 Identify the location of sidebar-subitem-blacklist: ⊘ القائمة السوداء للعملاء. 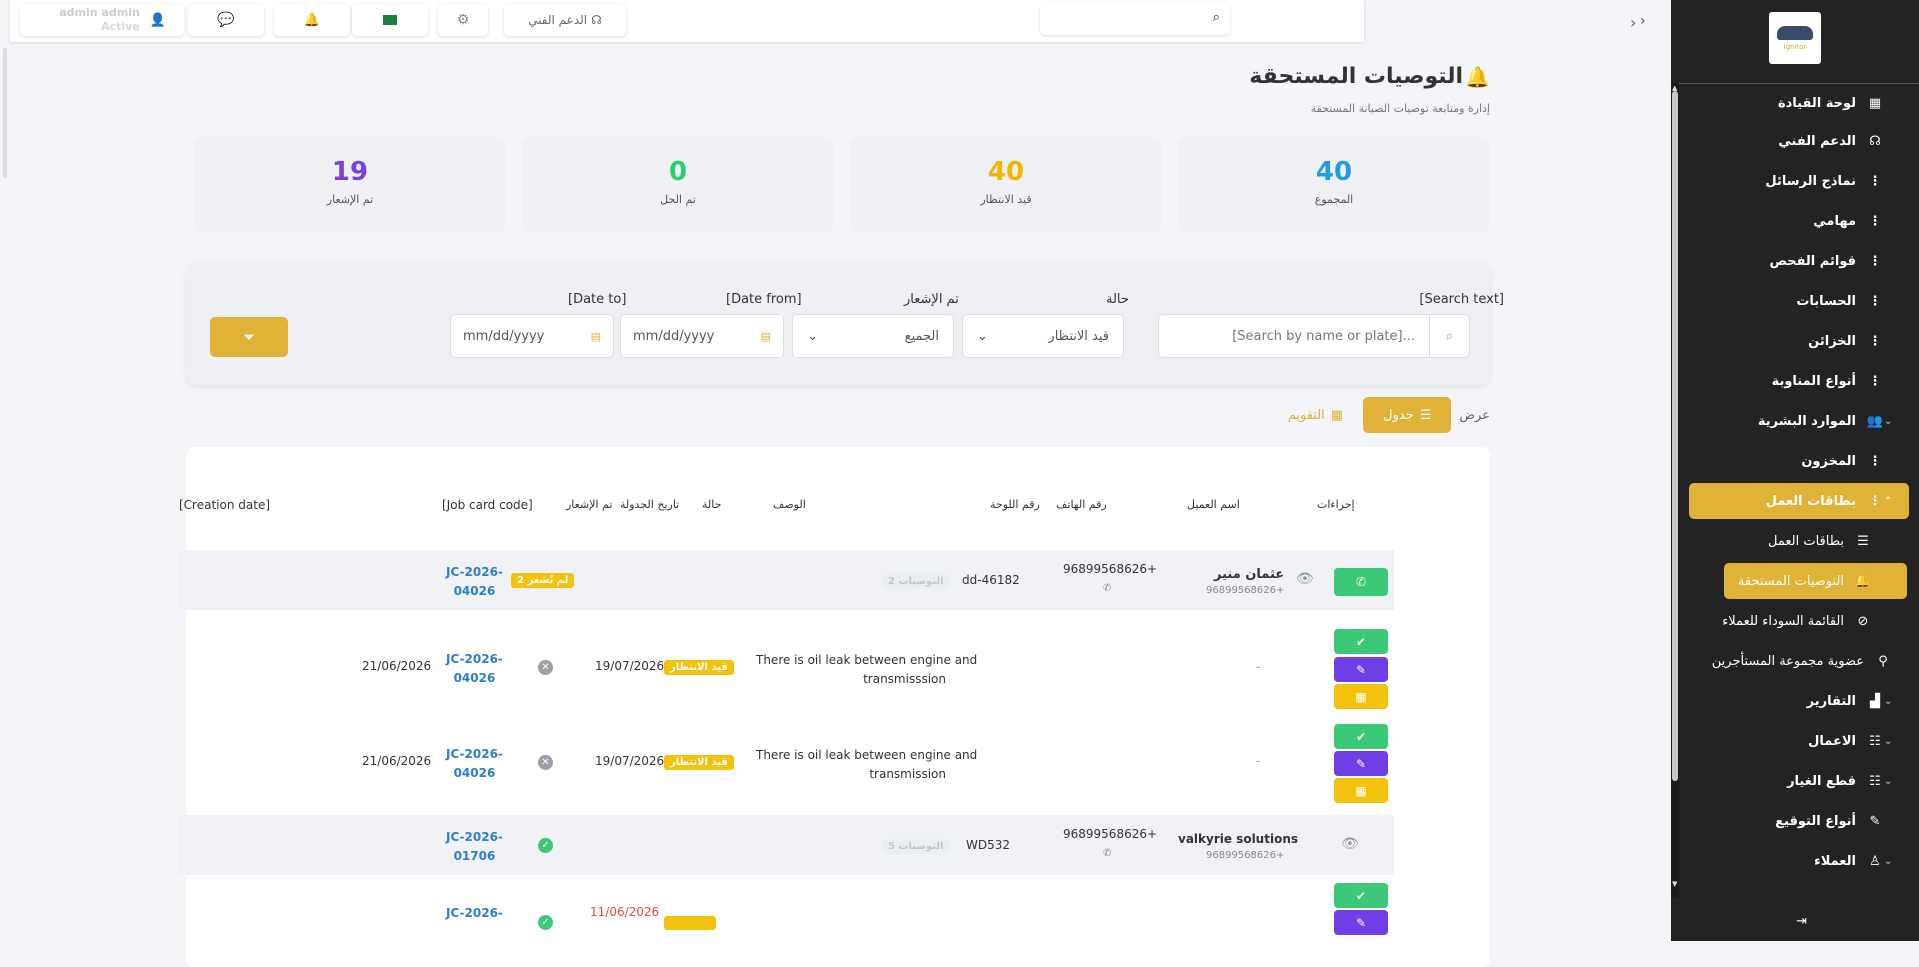
(1799, 621).